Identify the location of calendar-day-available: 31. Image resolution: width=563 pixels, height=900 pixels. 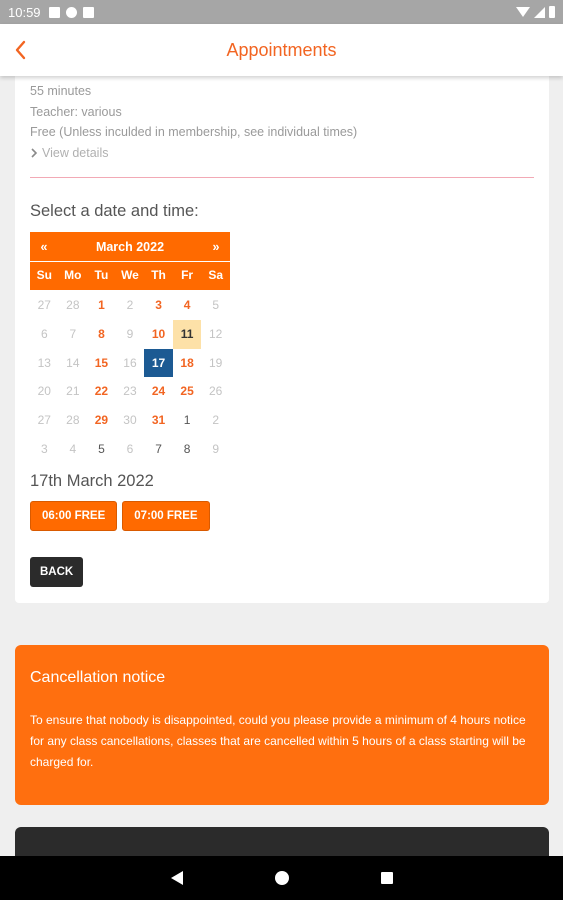
(158, 420).